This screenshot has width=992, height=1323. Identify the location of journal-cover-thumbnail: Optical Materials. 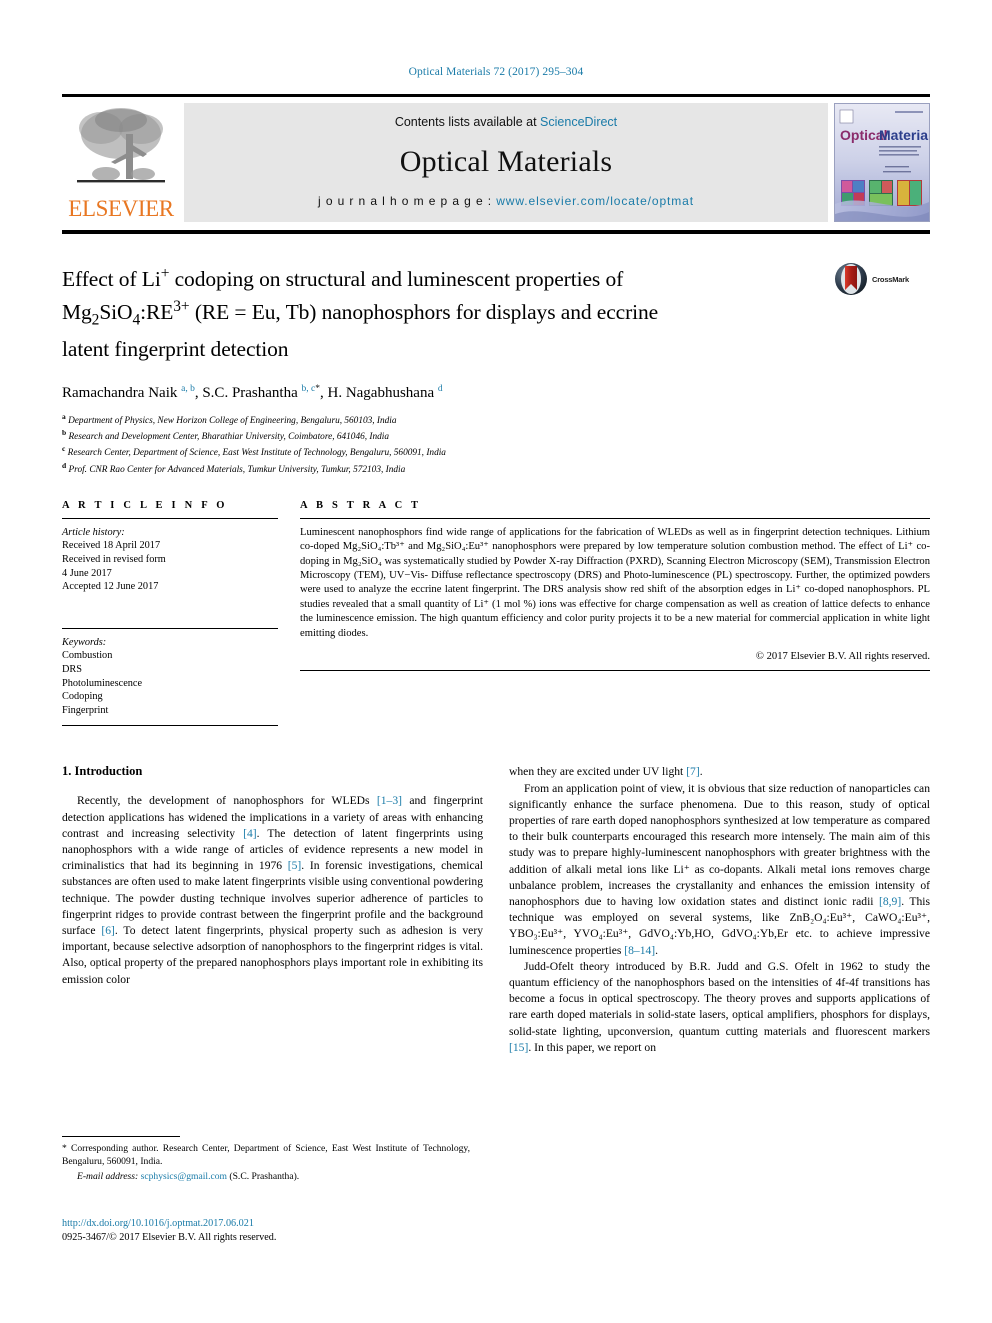
(882, 162).